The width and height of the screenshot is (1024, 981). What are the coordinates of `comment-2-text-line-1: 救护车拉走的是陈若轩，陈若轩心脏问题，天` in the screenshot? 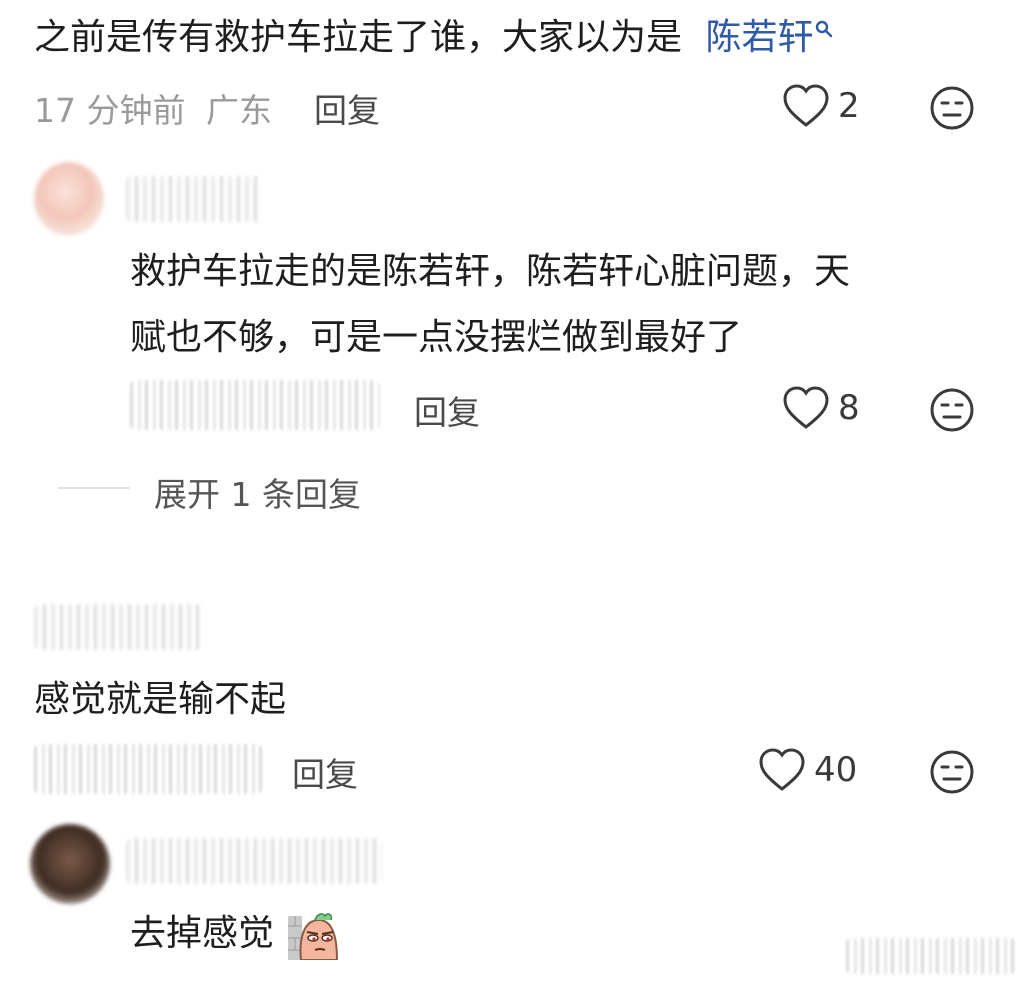 It's located at (490, 271).